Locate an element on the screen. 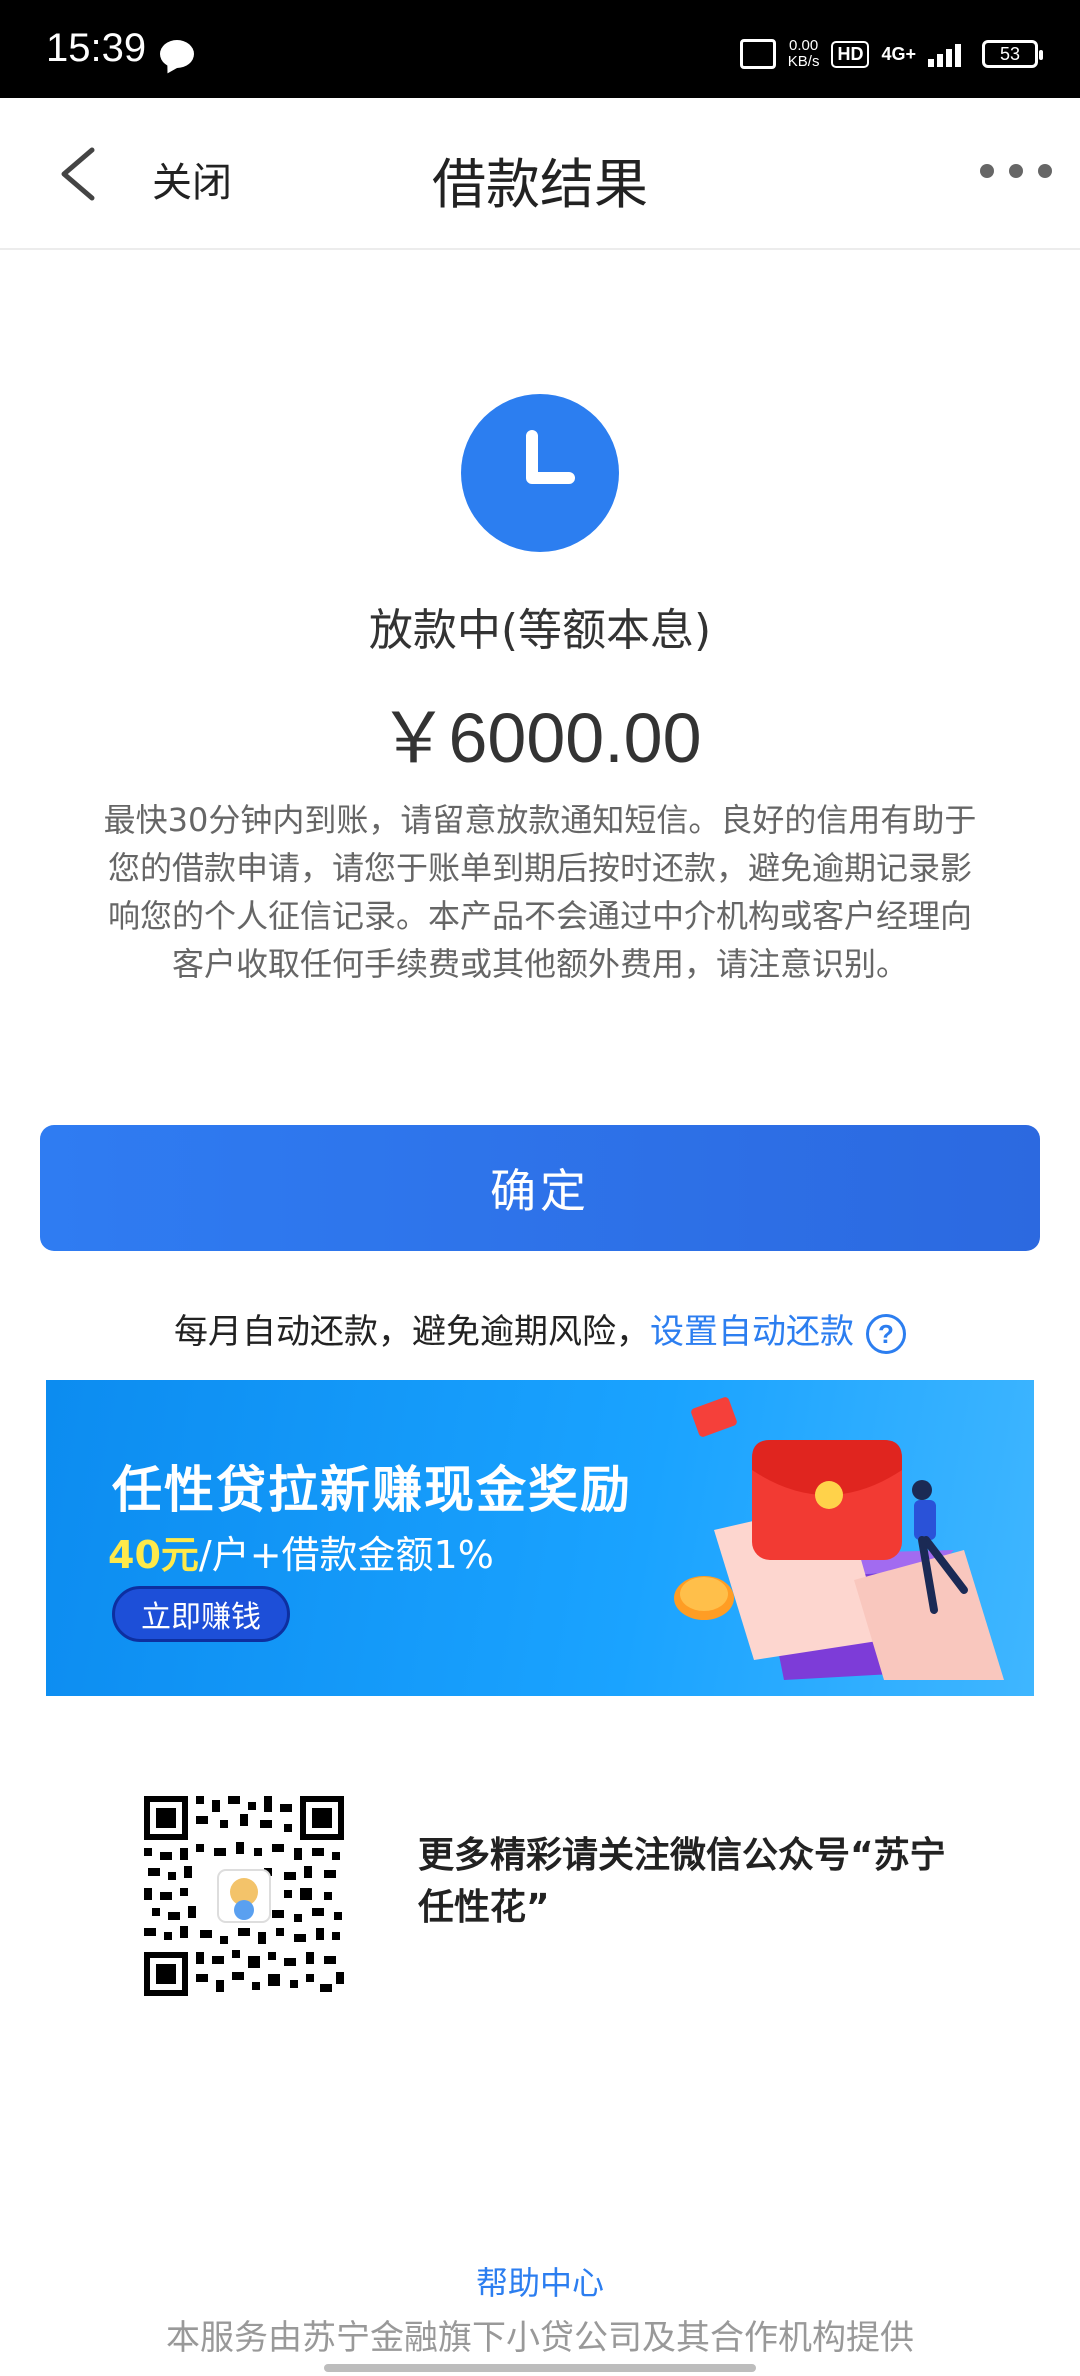  service-provider-text: 本服务由苏宁金融旗下小贷公司及其合作机构提供 is located at coordinates (540, 2338).